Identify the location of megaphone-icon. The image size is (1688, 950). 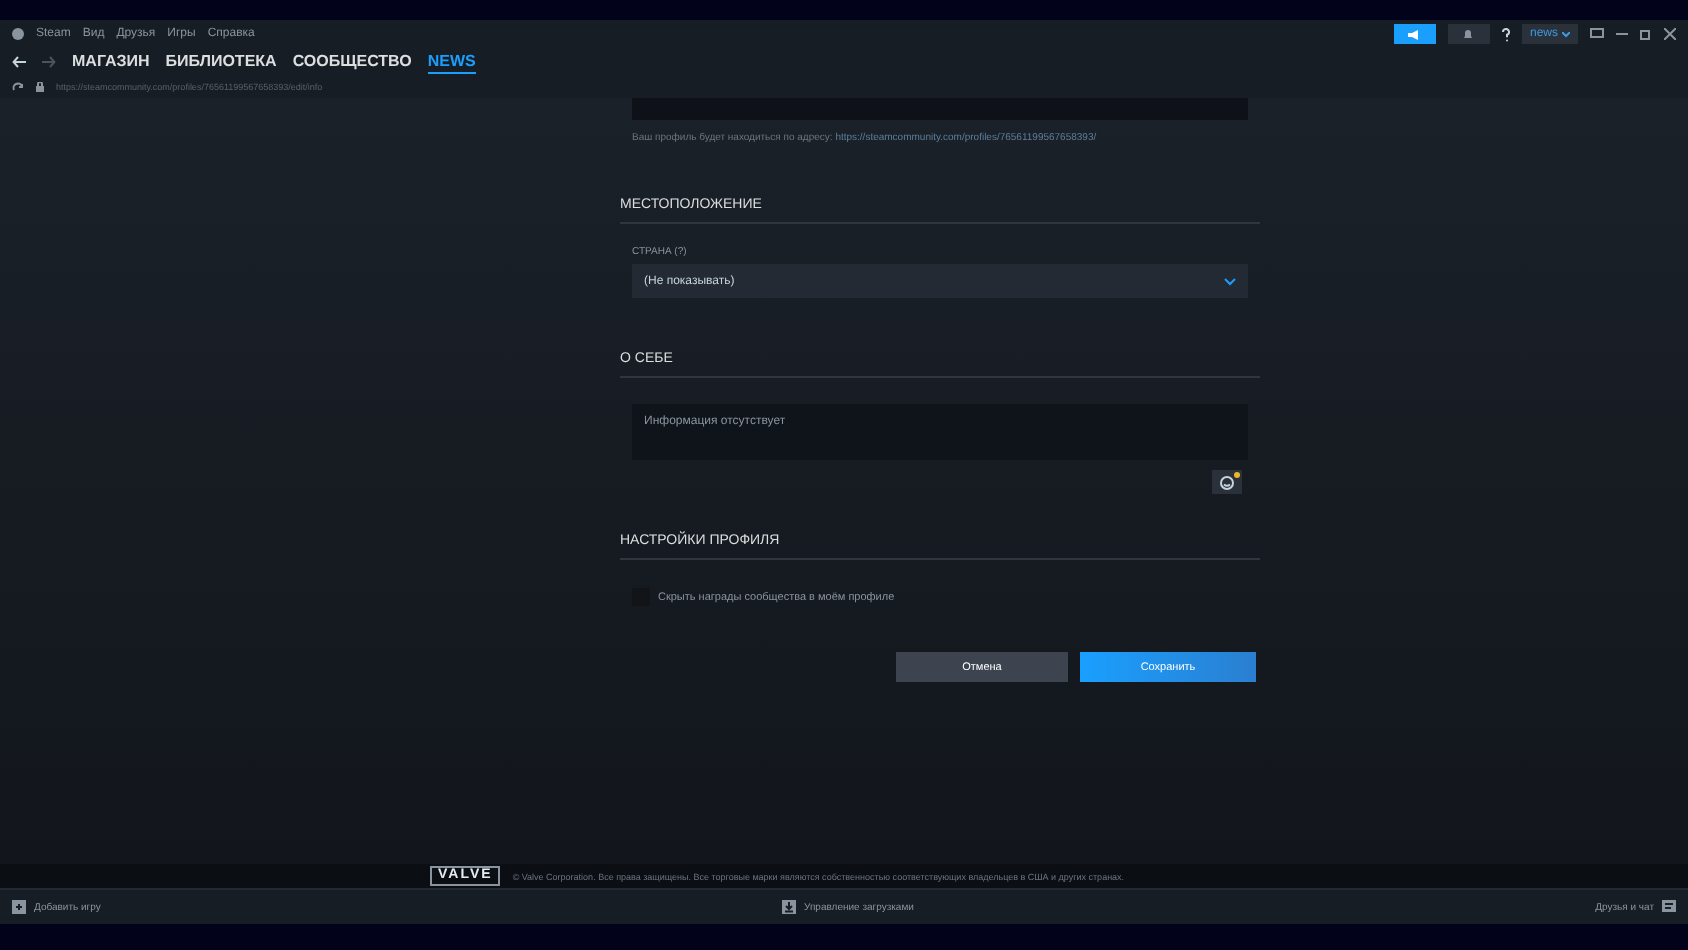
(1414, 34).